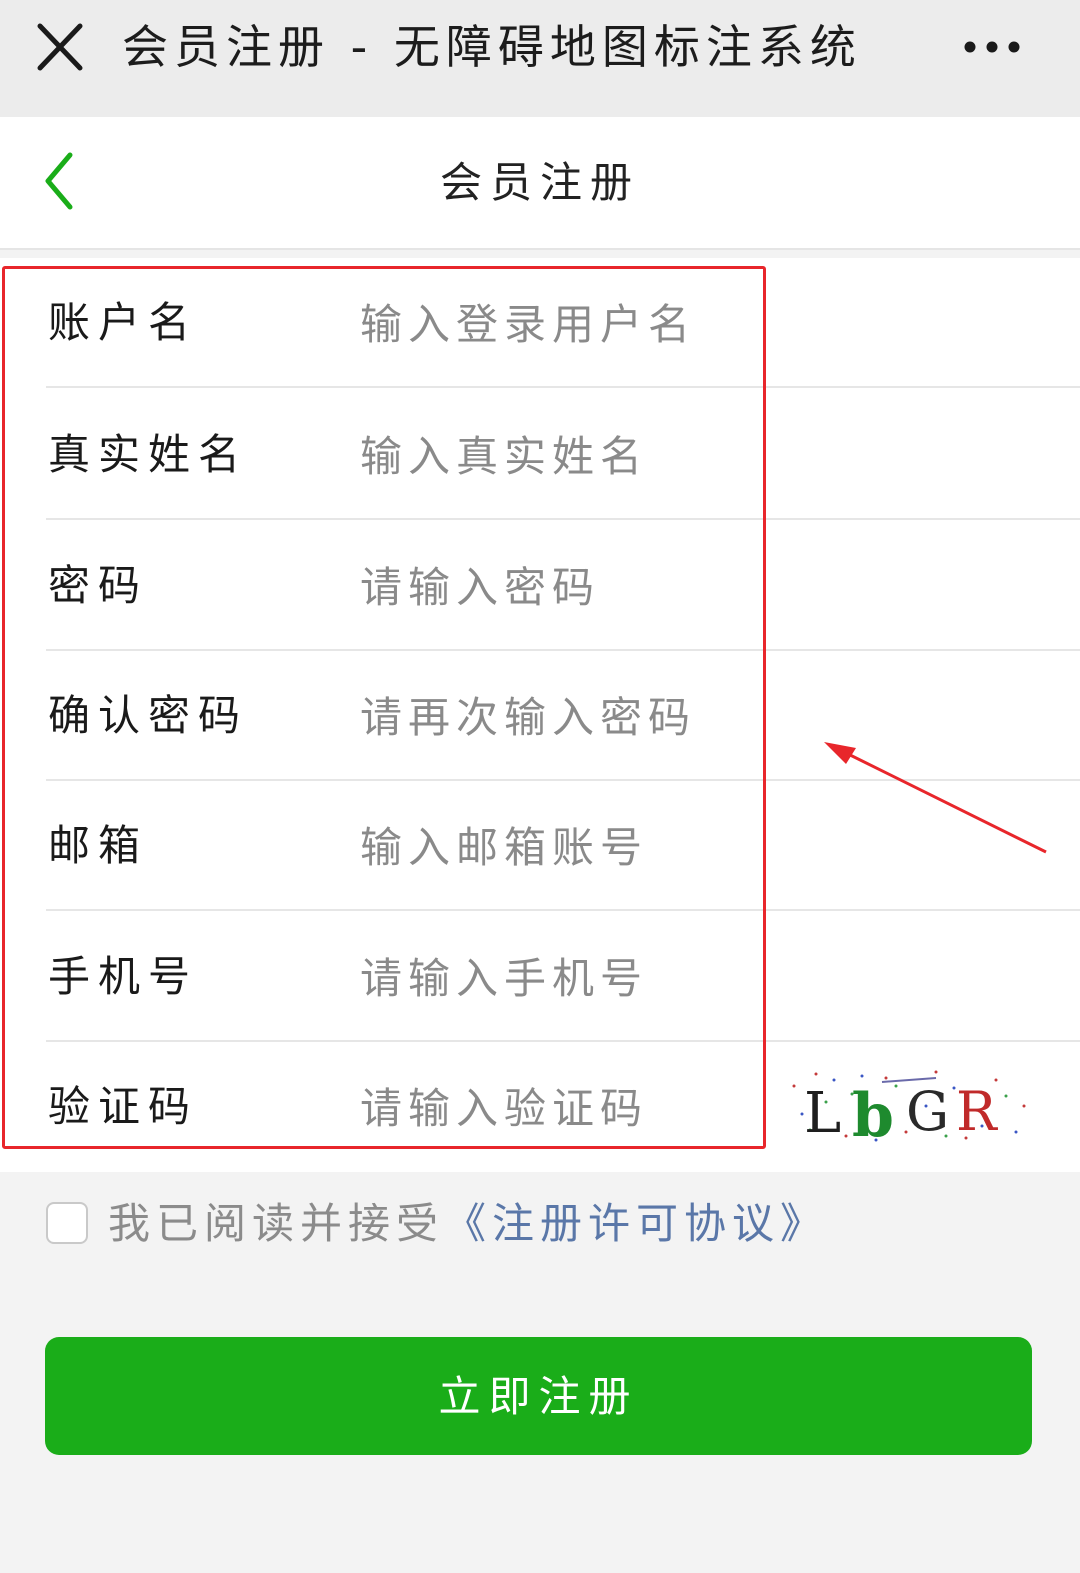  What do you see at coordinates (873, 1113) in the screenshot?
I see `svg-text: b` at bounding box center [873, 1113].